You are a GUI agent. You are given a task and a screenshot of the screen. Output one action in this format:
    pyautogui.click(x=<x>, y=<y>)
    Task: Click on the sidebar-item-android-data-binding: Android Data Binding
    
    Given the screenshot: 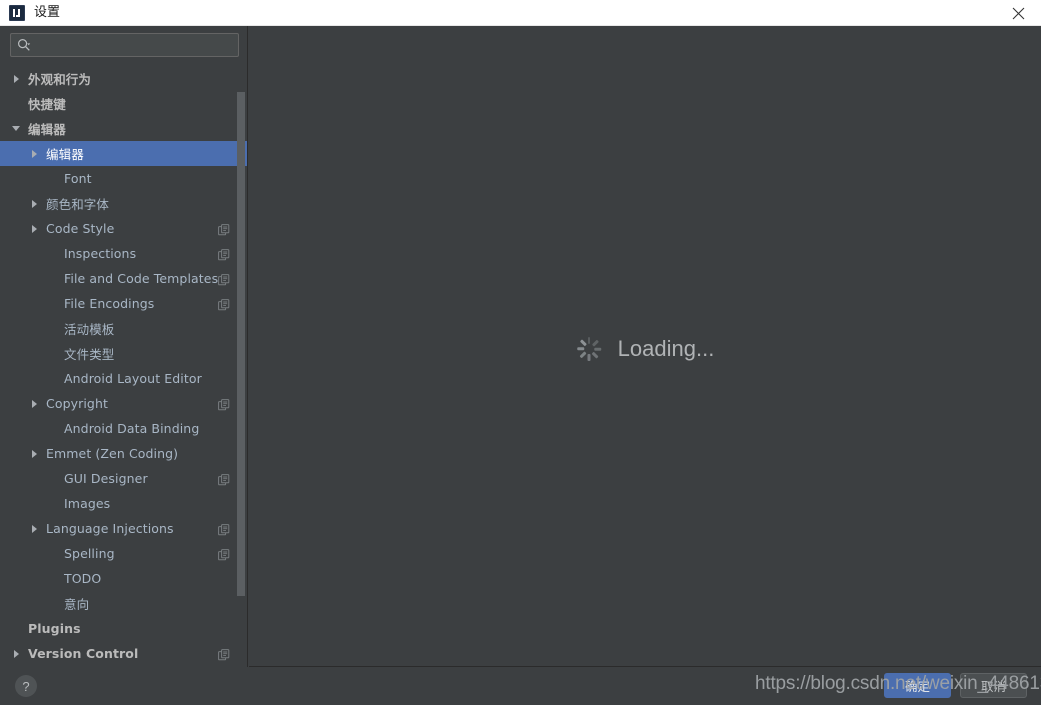 What is the action you would take?
    pyautogui.click(x=123, y=428)
    